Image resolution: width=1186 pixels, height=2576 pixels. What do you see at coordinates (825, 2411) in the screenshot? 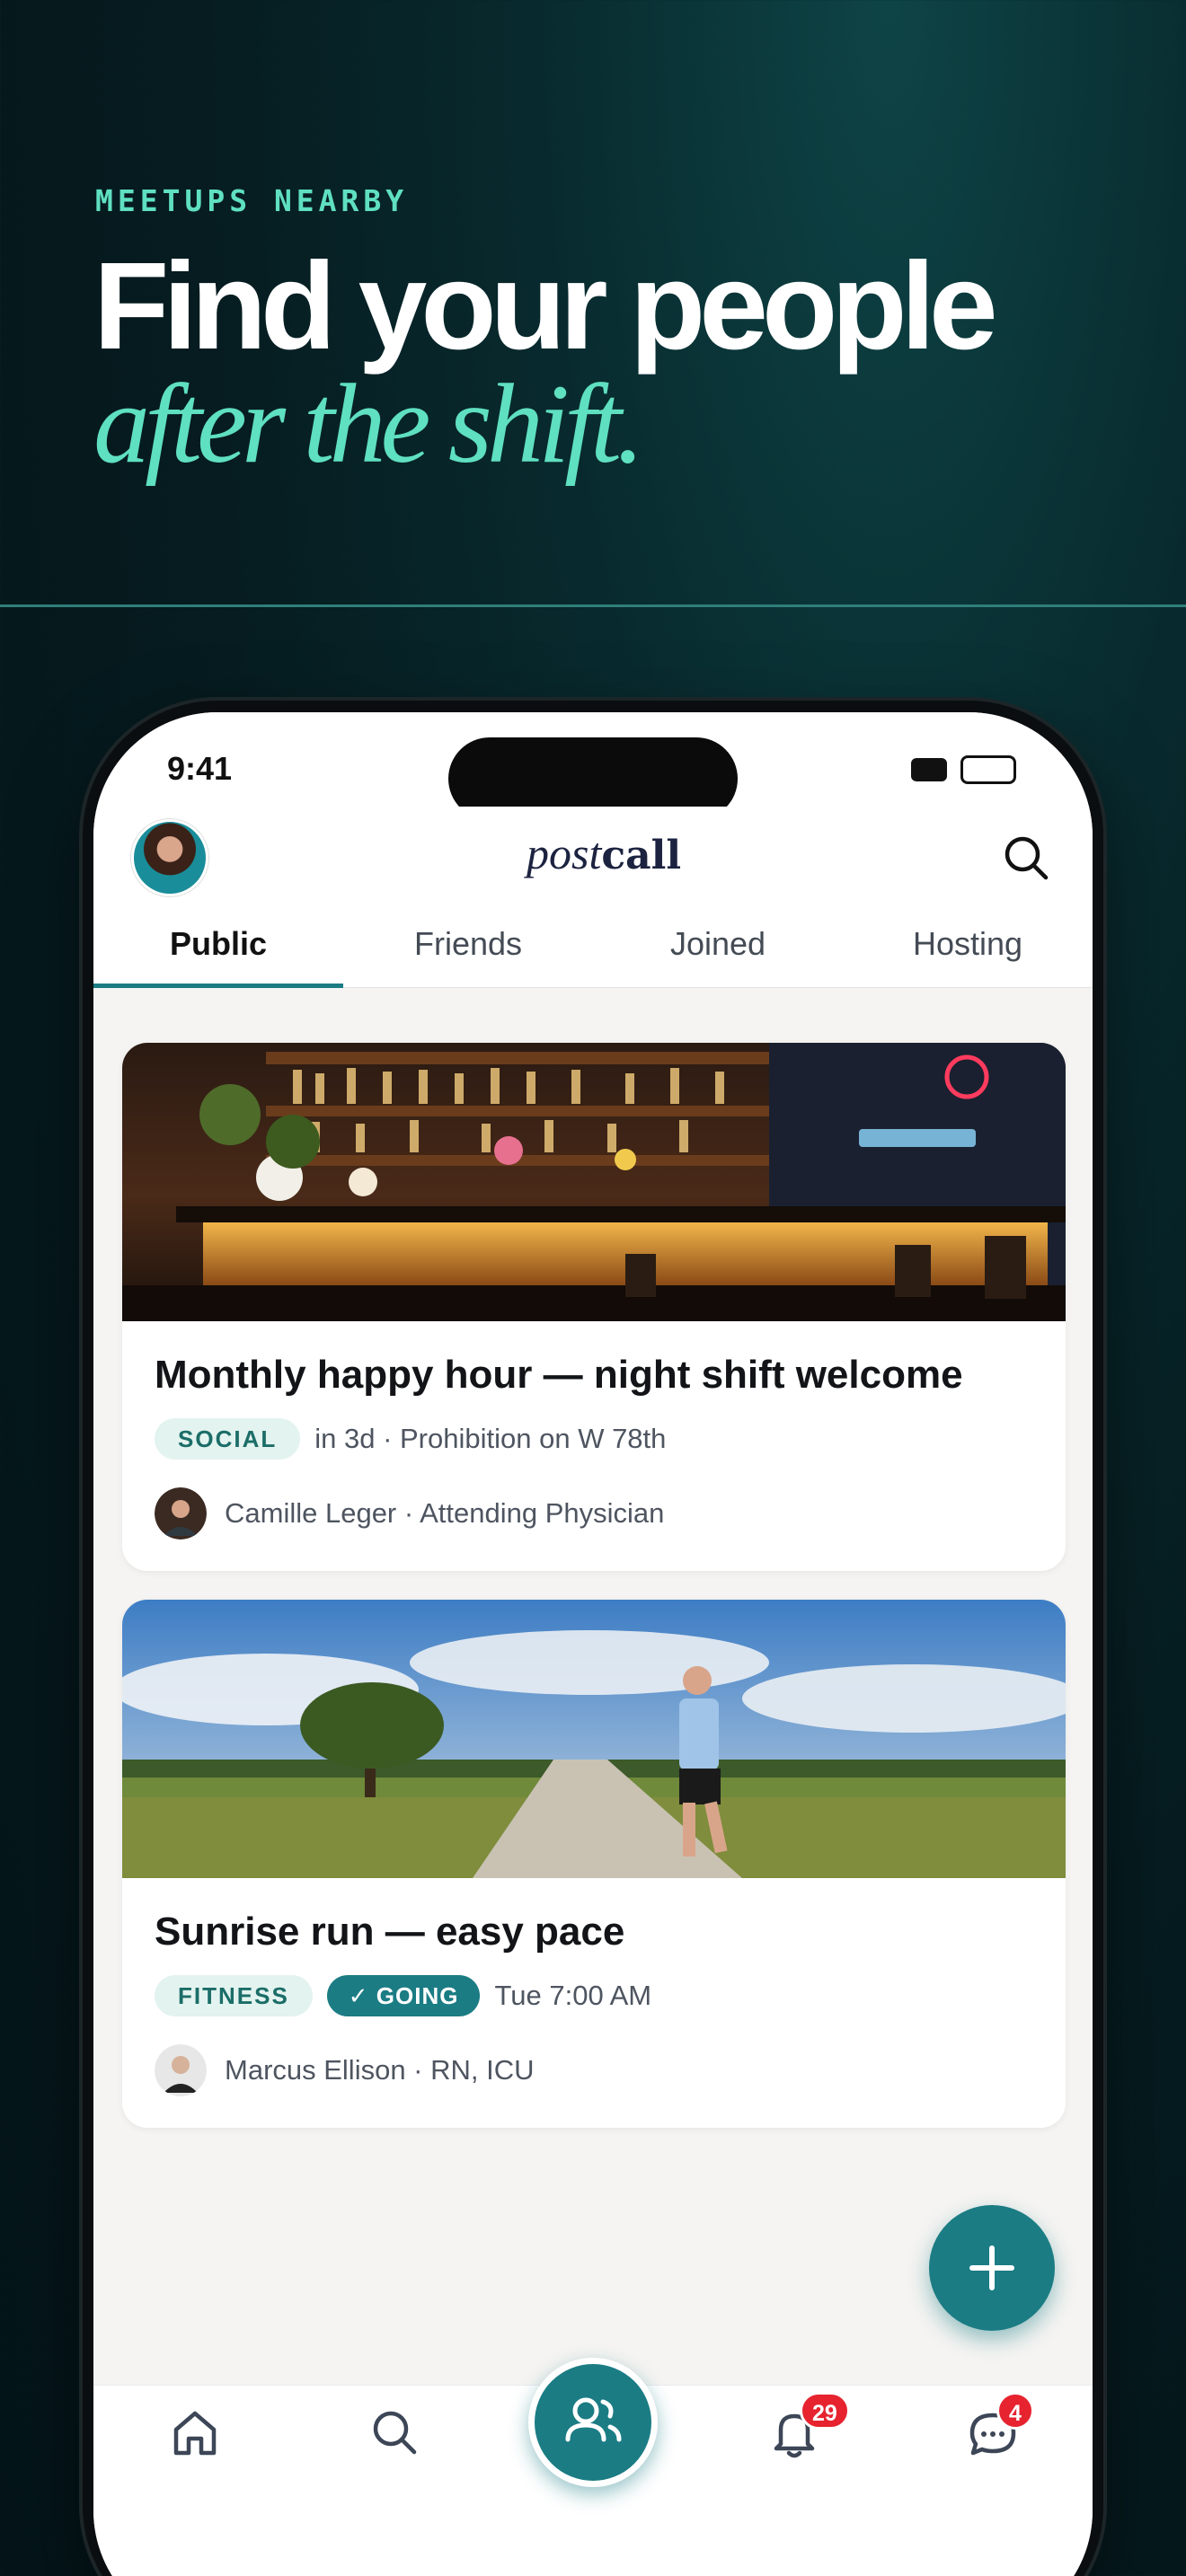
I see `notifications-badge: 29` at bounding box center [825, 2411].